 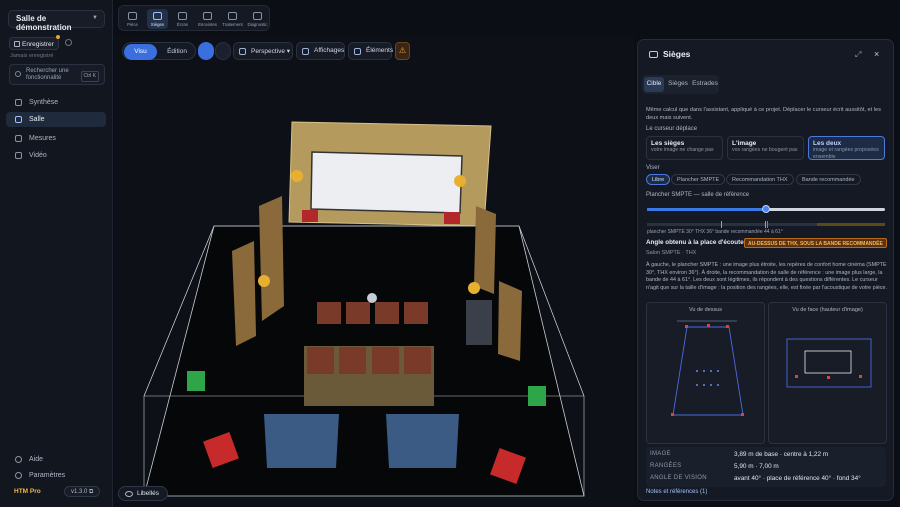 What do you see at coordinates (485, 250) in the screenshot?
I see `side-panel-right` at bounding box center [485, 250].